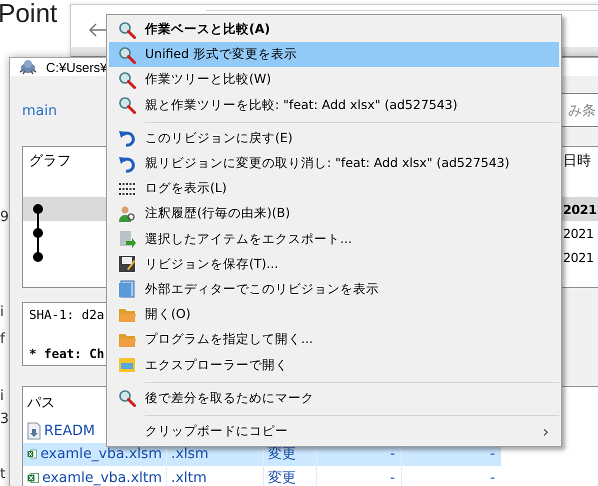 Image resolution: width=598 pixels, height=486 pixels. I want to click on path-cell: examle_vba.xltm, so click(94, 476).